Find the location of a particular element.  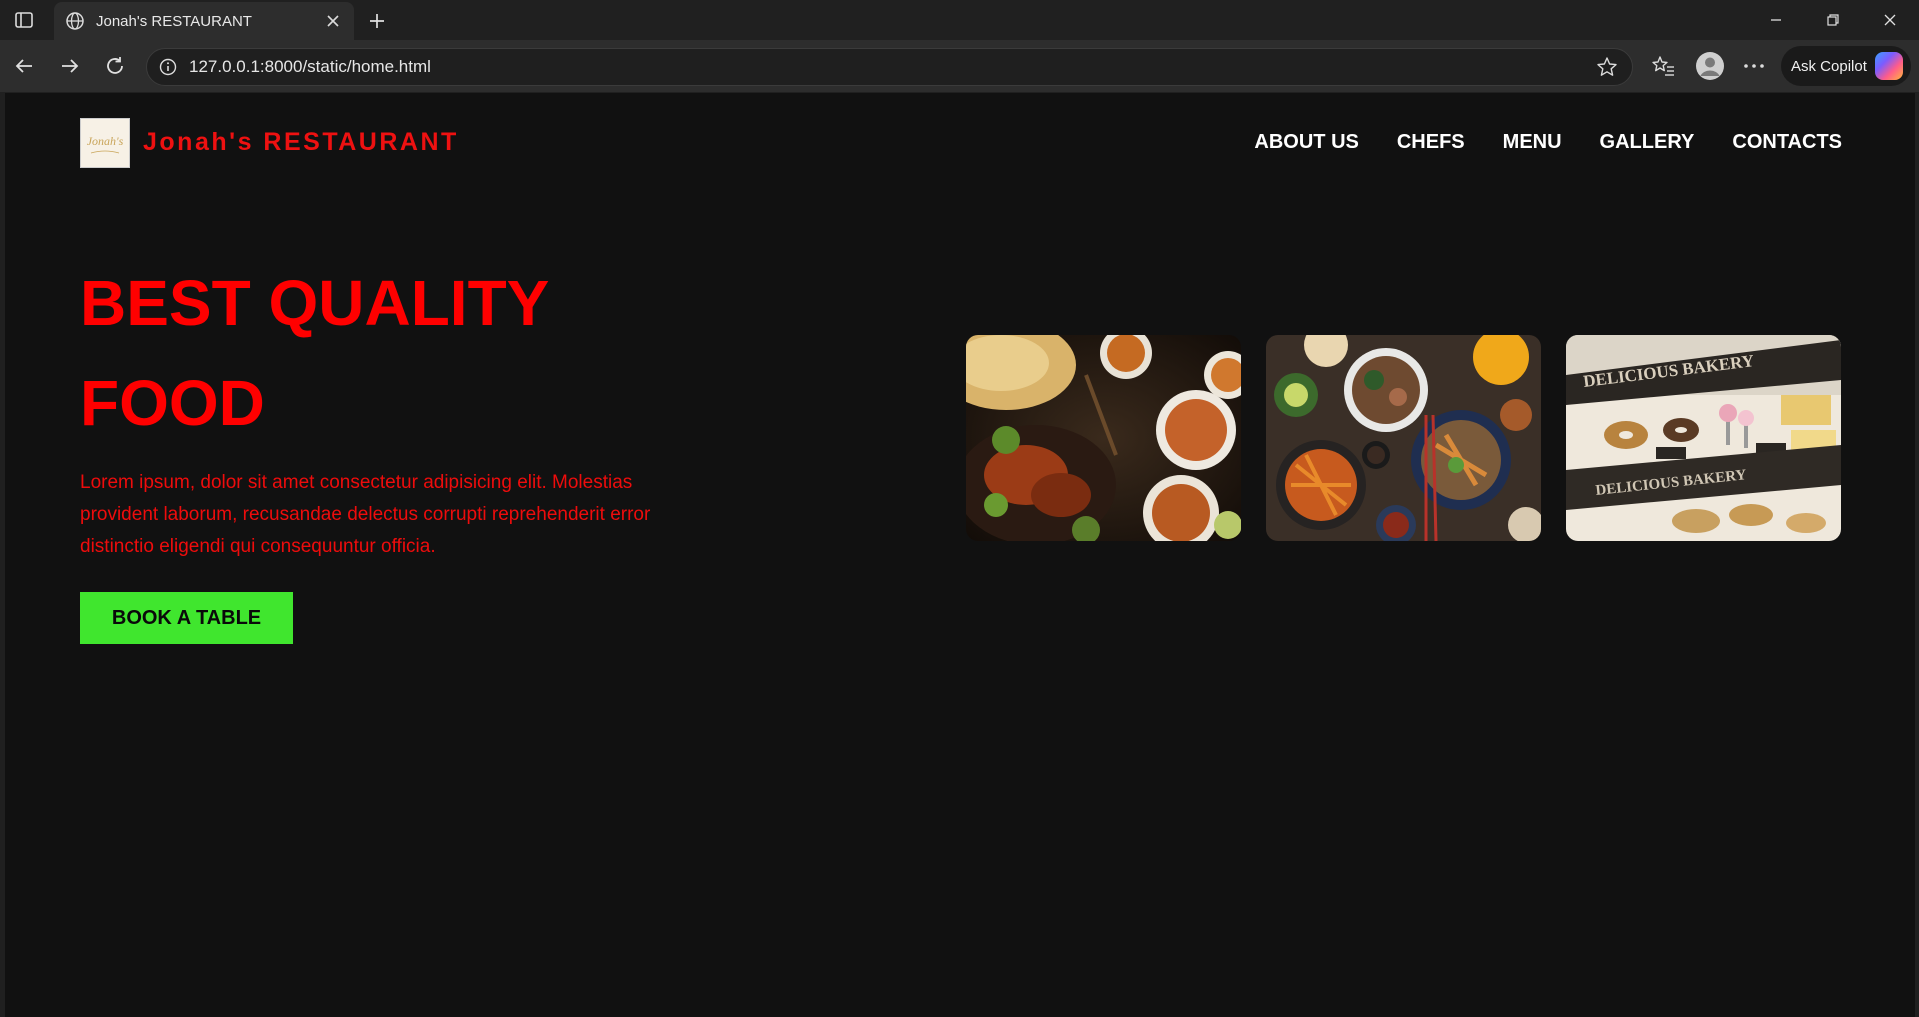

new-tab-icon is located at coordinates (377, 21).